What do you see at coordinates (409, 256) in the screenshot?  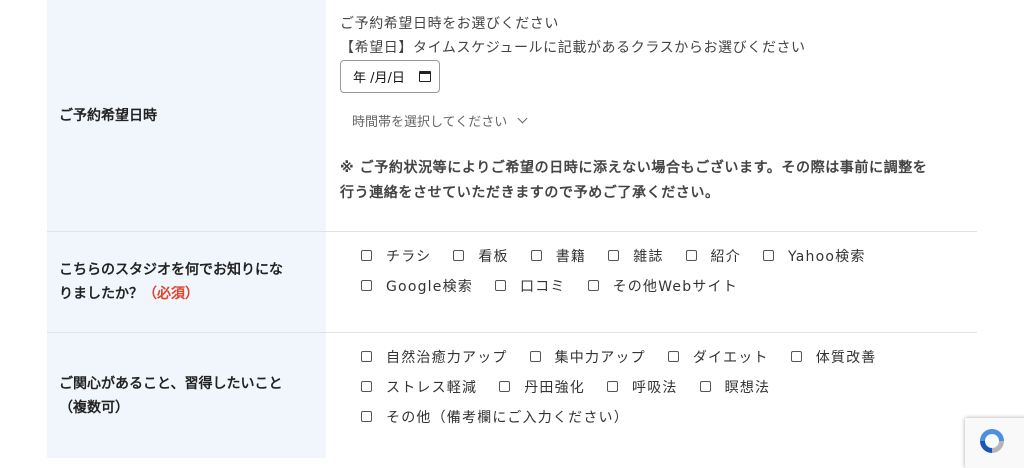 I see `source-option-label: チラシ` at bounding box center [409, 256].